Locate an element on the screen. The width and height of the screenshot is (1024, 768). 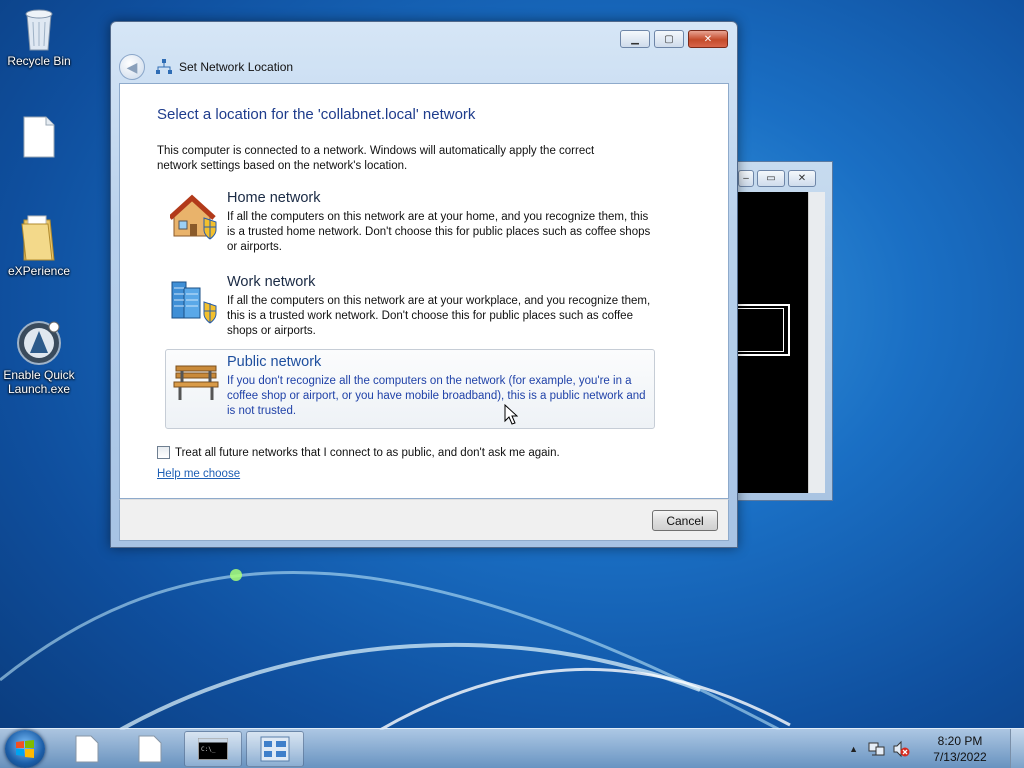
option-title: Work network is located at coordinates (271, 282).